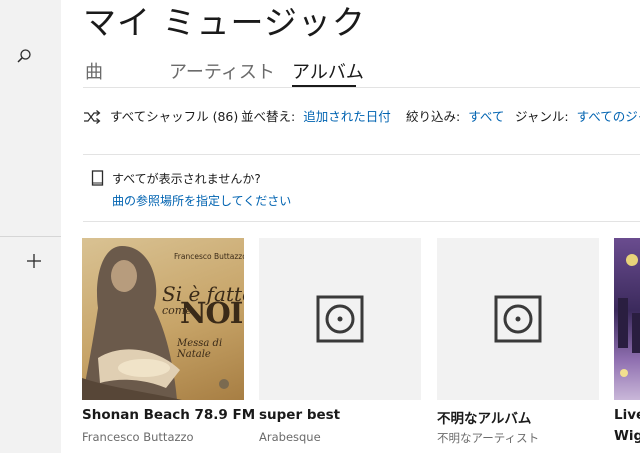 The image size is (640, 453). Describe the element at coordinates (627, 436) in the screenshot. I see `album-artist: Wig` at that location.